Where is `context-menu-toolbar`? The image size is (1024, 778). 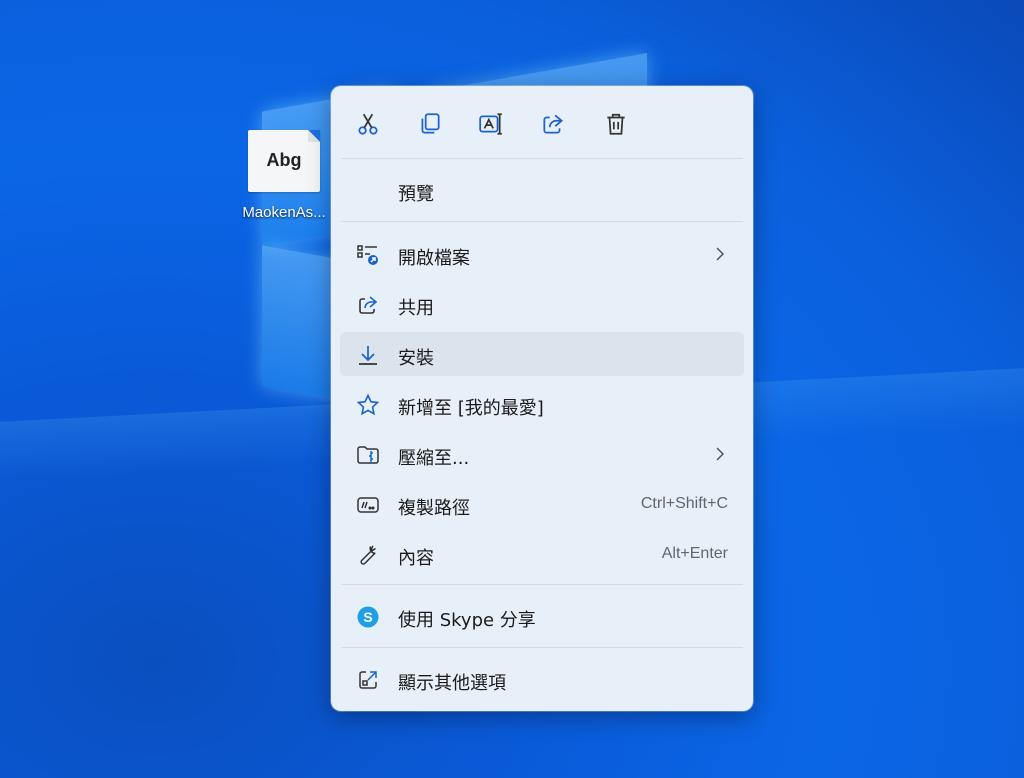 context-menu-toolbar is located at coordinates (542, 126).